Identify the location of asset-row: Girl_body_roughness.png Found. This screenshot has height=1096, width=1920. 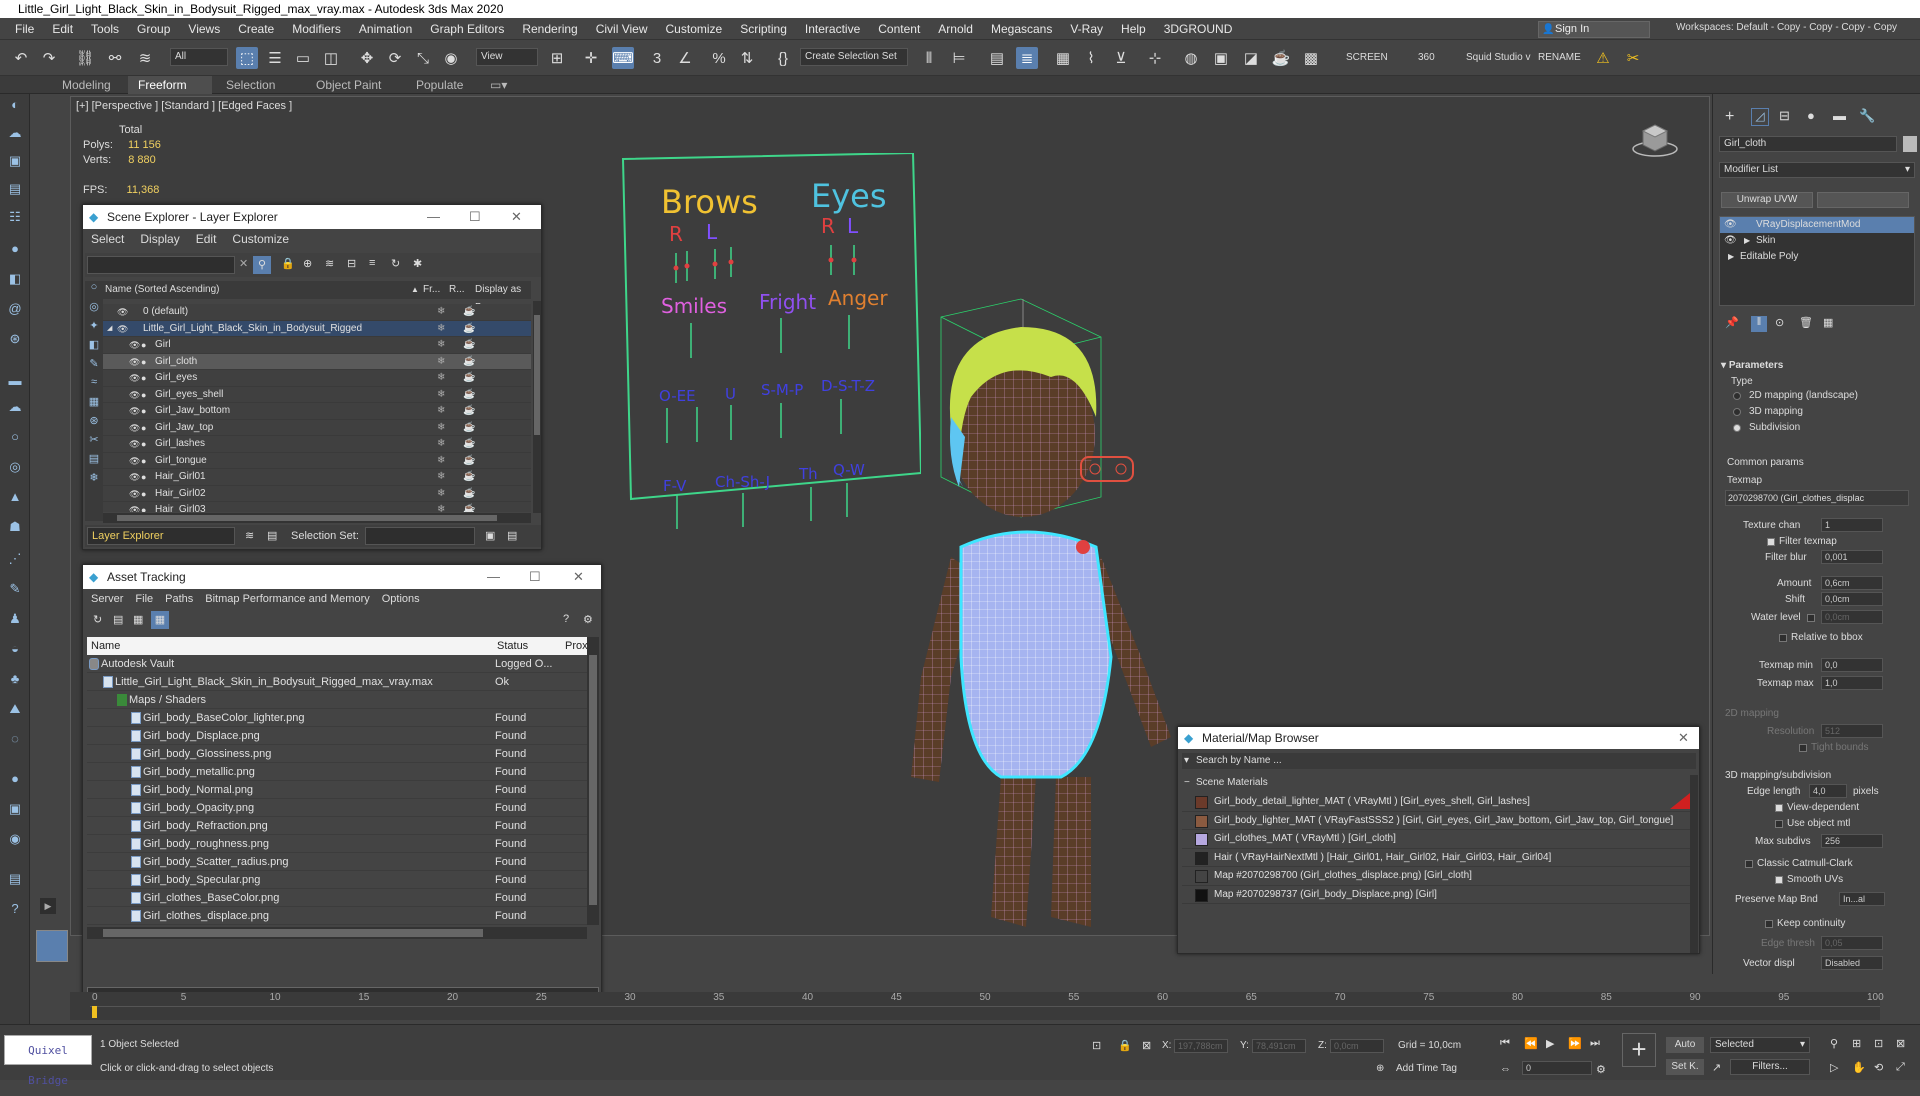
(337, 844).